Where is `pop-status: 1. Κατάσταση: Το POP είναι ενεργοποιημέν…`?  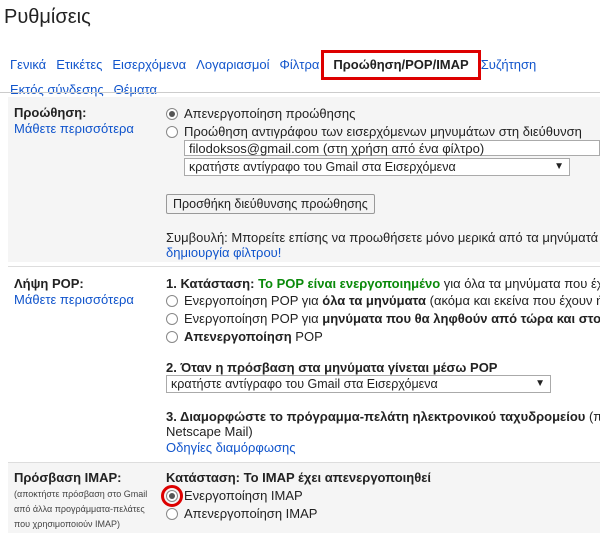 pop-status: 1. Κατάσταση: Το POP είναι ενεργοποιημέν… is located at coordinates (383, 283).